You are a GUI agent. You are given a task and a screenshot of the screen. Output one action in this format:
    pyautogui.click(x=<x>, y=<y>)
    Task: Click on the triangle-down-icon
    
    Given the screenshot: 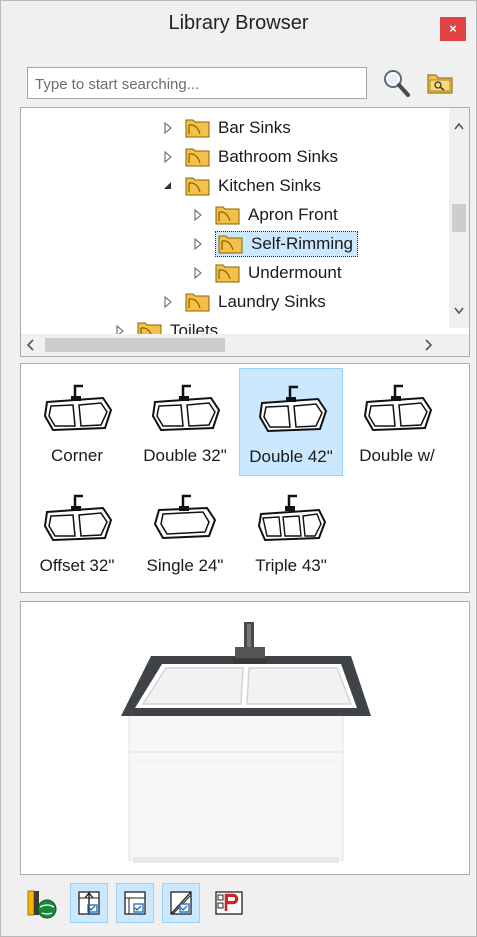 What is the action you would take?
    pyautogui.click(x=168, y=186)
    